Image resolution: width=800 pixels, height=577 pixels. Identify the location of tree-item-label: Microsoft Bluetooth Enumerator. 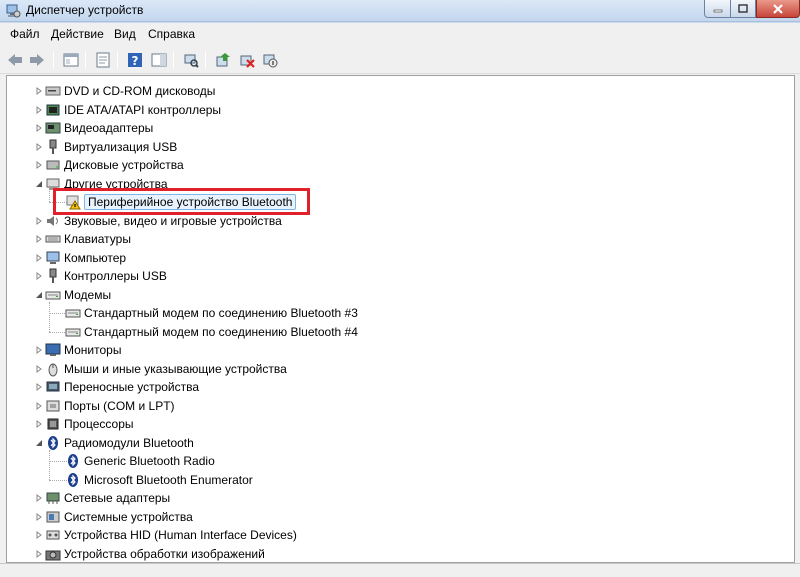
(168, 479).